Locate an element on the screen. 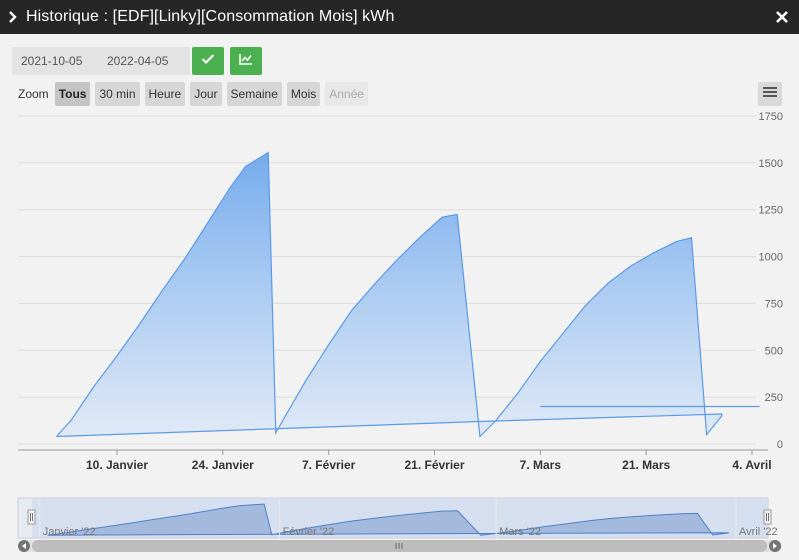 The width and height of the screenshot is (799, 560). x-tick-label: 7. Février is located at coordinates (329, 465).